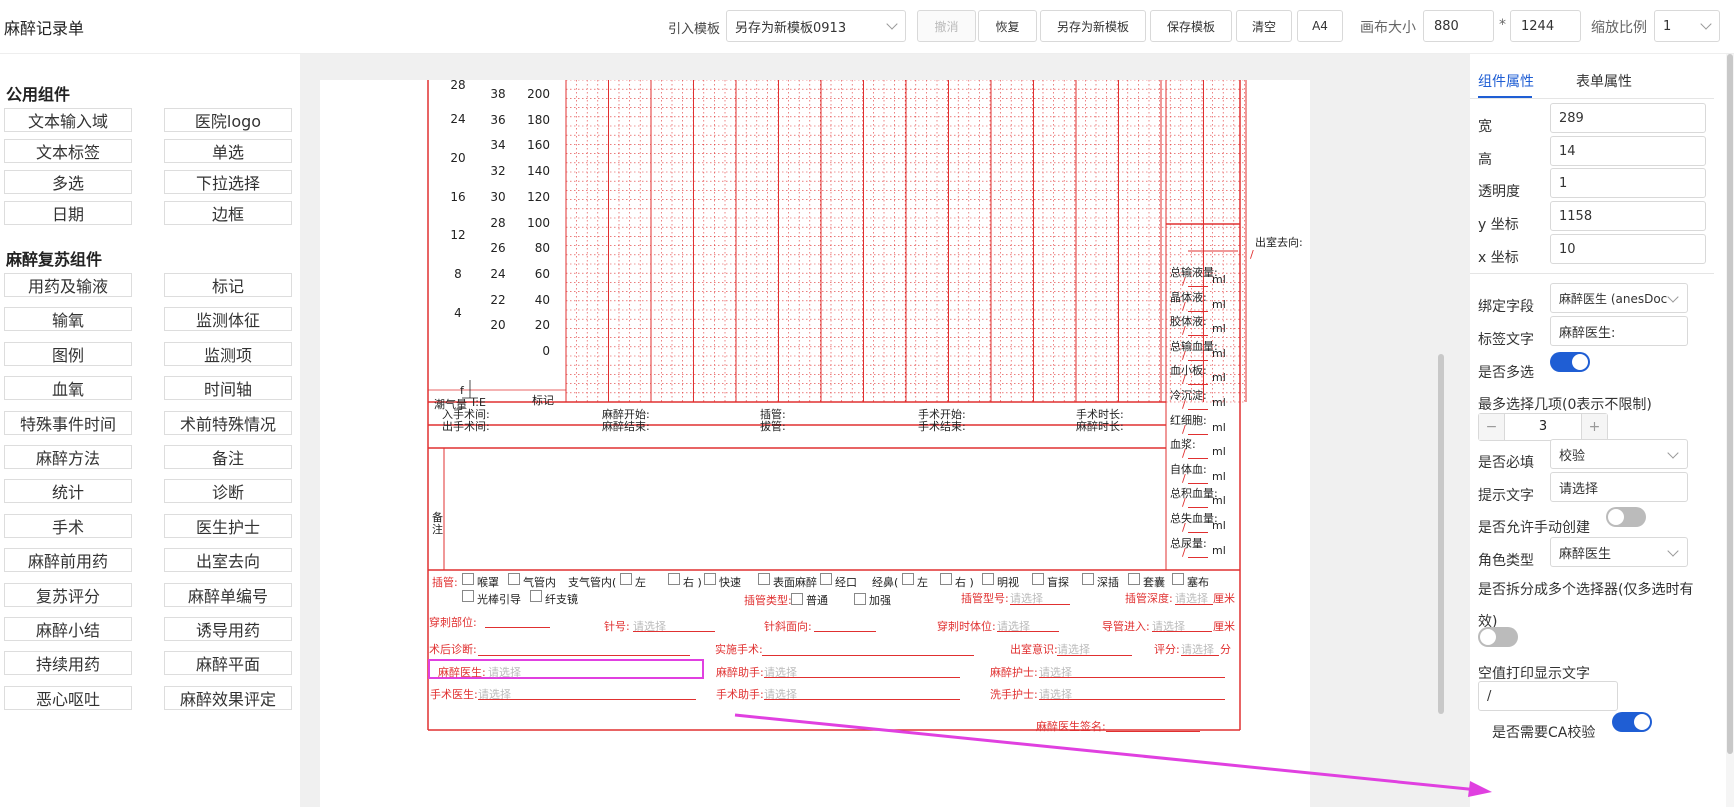 This screenshot has height=807, width=1734. Describe the element at coordinates (1506, 81) in the screenshot. I see `tab-component-properties: 组件属性` at that location.